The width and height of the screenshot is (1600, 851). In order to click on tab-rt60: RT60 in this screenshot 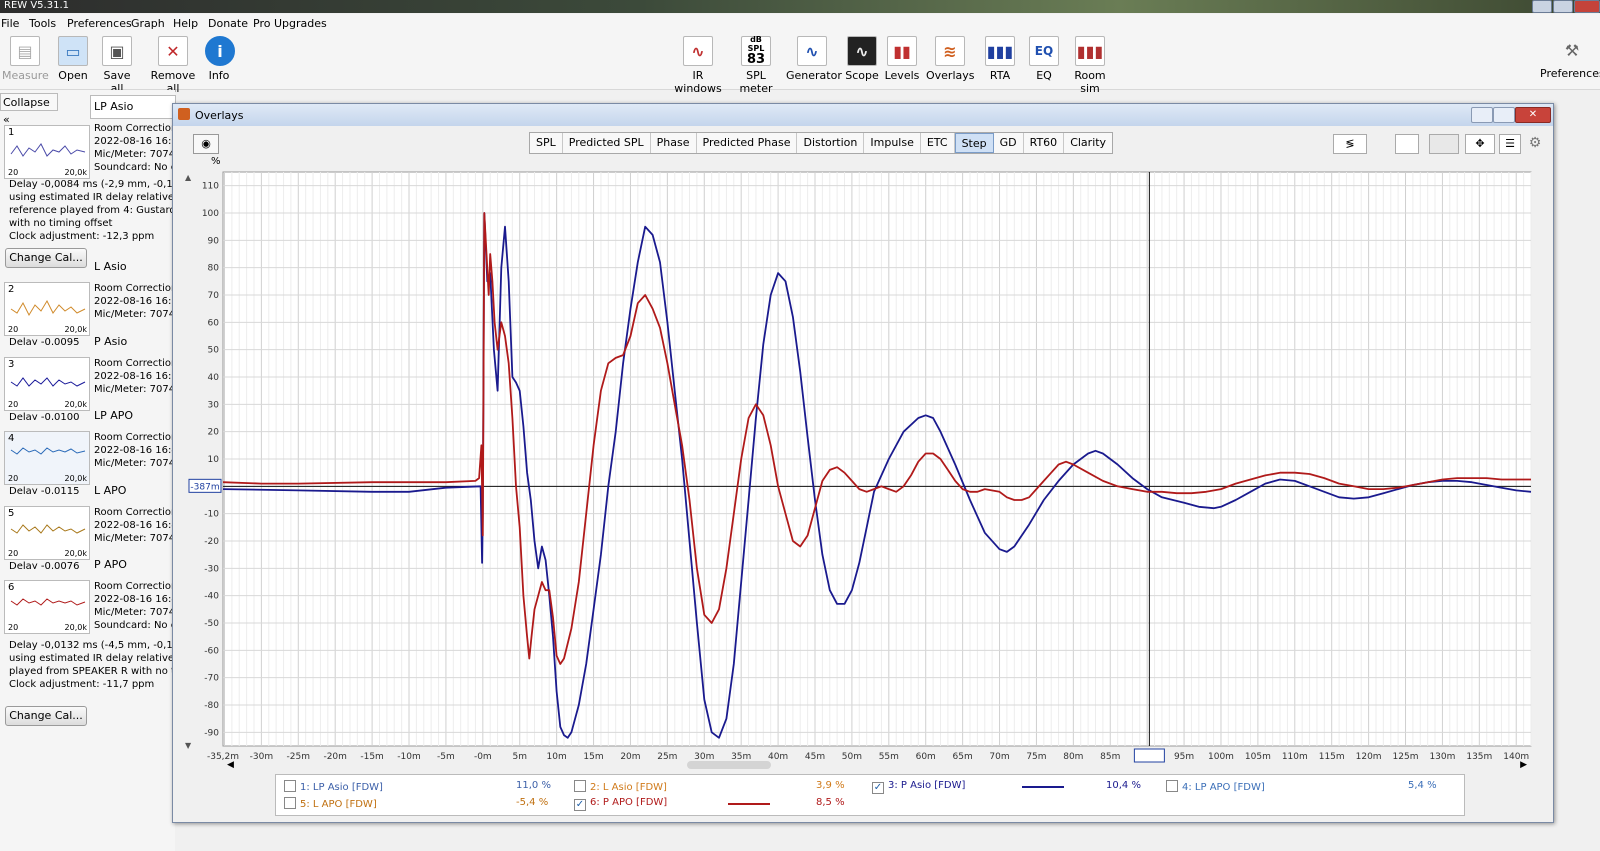, I will do `click(1044, 143)`.